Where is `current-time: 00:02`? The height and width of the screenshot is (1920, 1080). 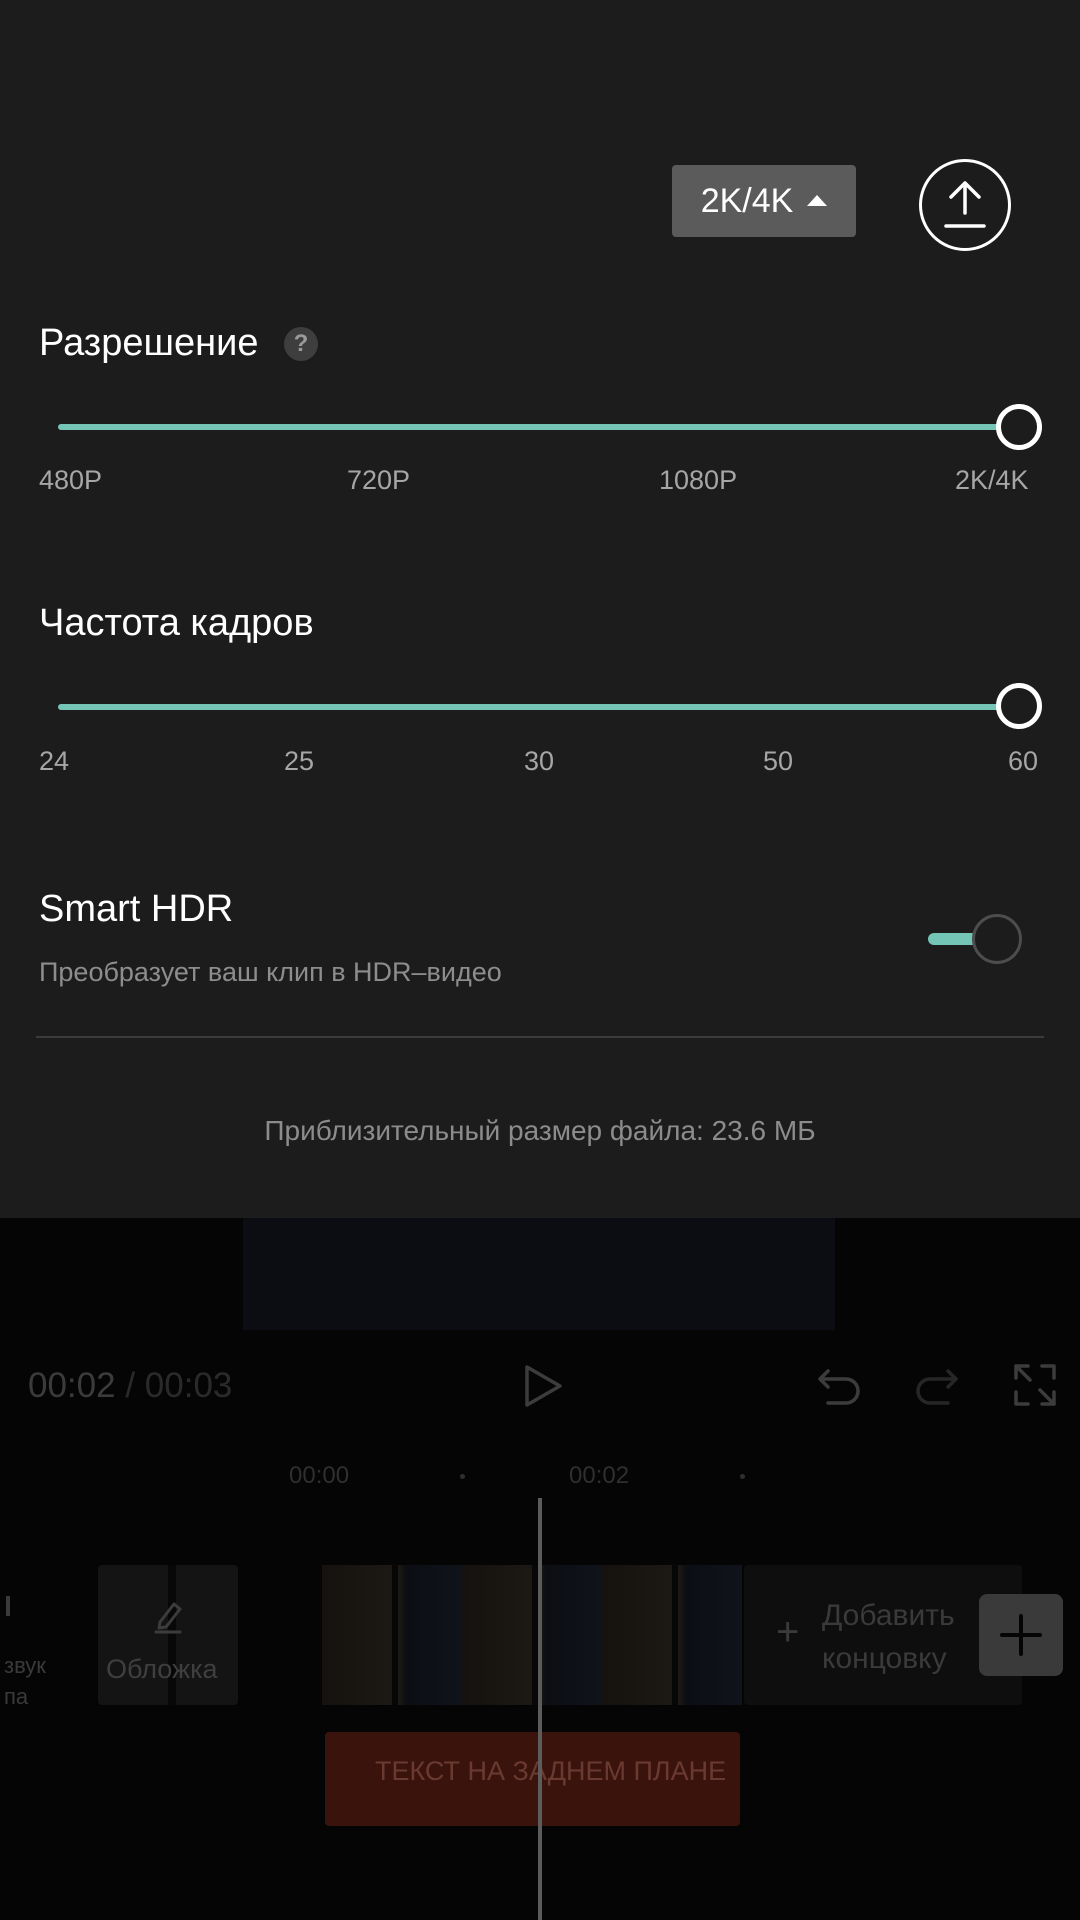 current-time: 00:02 is located at coordinates (72, 1385).